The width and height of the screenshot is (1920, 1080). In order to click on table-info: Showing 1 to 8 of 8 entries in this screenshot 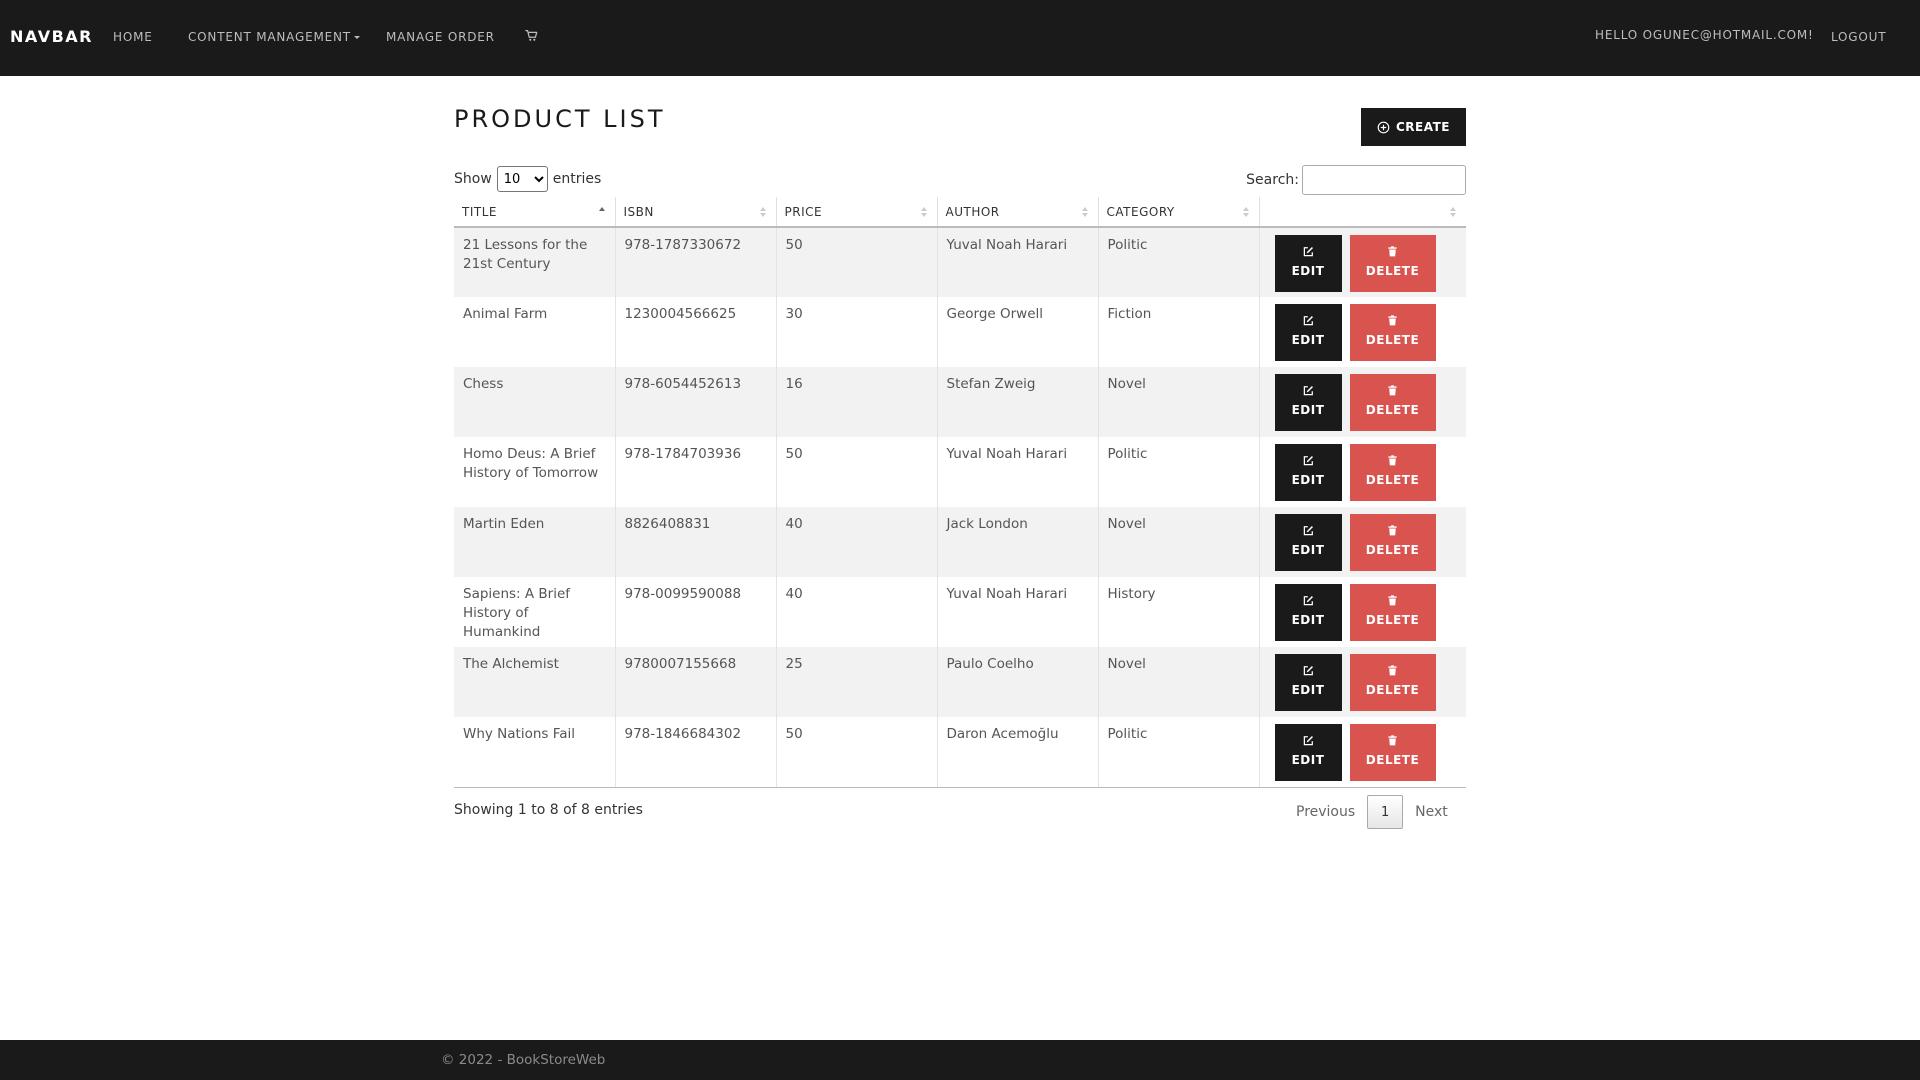, I will do `click(548, 810)`.